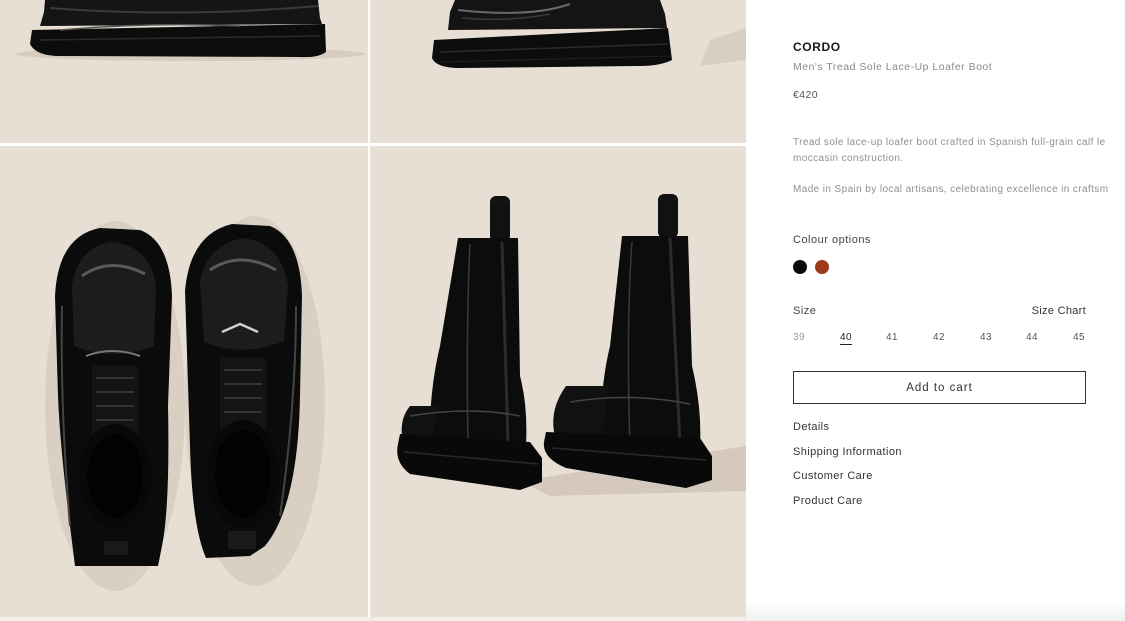  What do you see at coordinates (805, 311) in the screenshot?
I see `size-label: Size` at bounding box center [805, 311].